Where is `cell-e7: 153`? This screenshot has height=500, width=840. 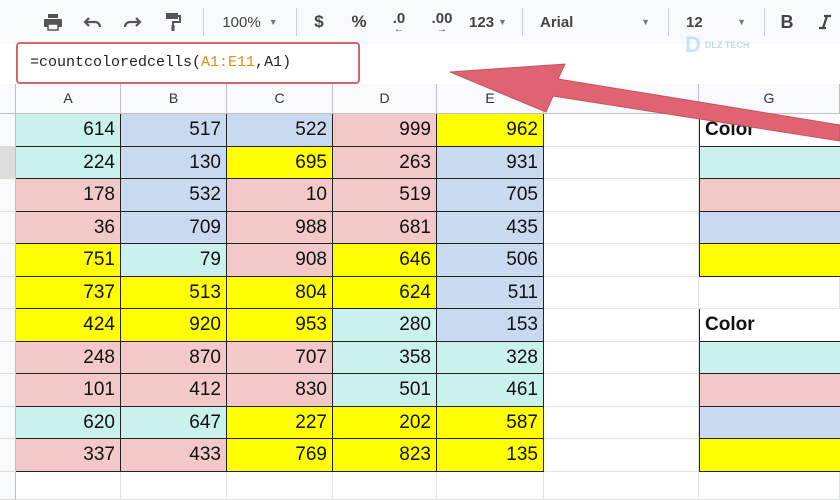
cell-e7: 153 is located at coordinates (490, 325).